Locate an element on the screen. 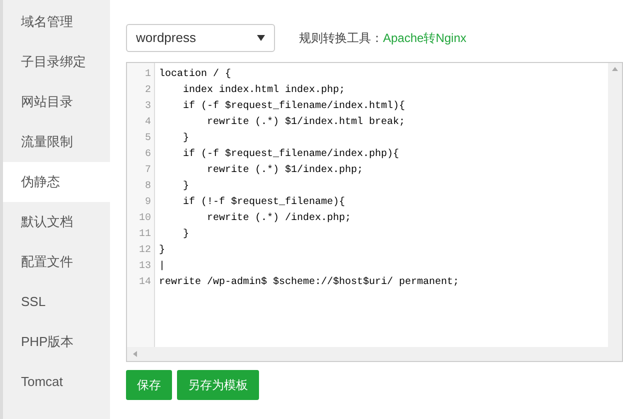  code-line: index index.html index.php; is located at coordinates (264, 91).